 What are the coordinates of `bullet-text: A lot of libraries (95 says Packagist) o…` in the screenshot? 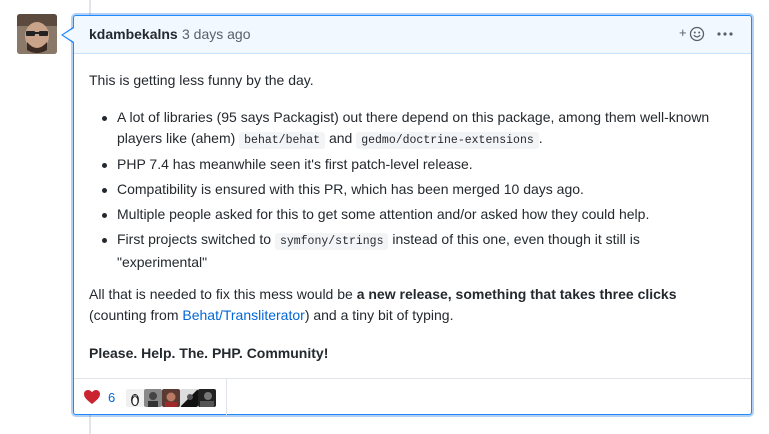 It's located at (413, 117).